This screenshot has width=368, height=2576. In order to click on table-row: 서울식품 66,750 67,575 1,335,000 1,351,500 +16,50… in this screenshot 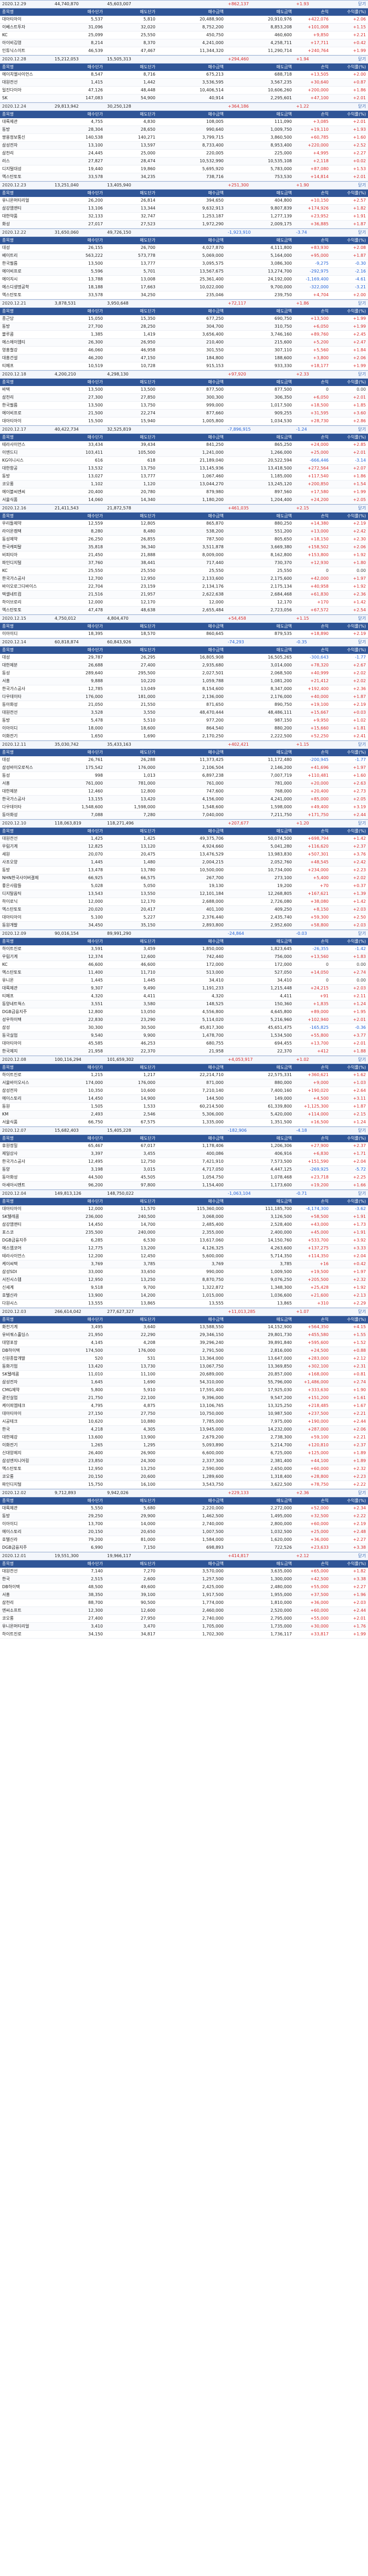, I will do `click(184, 1123)`.